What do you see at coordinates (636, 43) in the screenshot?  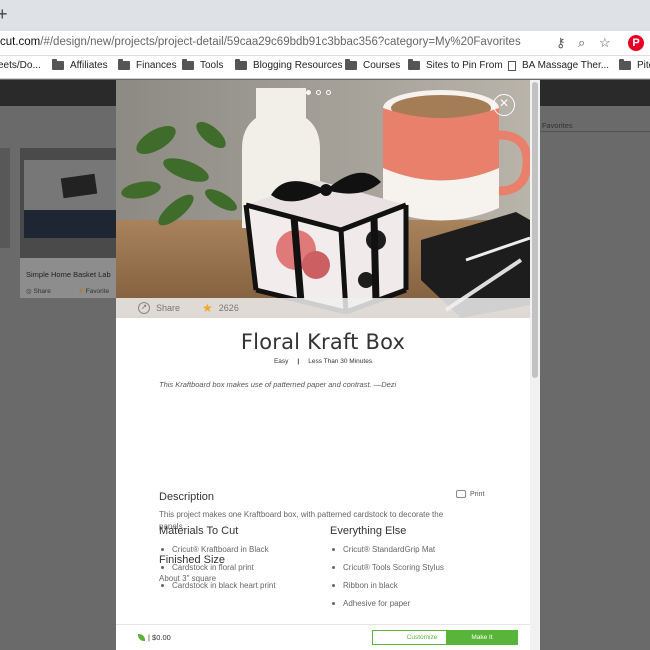 I see `pinterest-icon: P` at bounding box center [636, 43].